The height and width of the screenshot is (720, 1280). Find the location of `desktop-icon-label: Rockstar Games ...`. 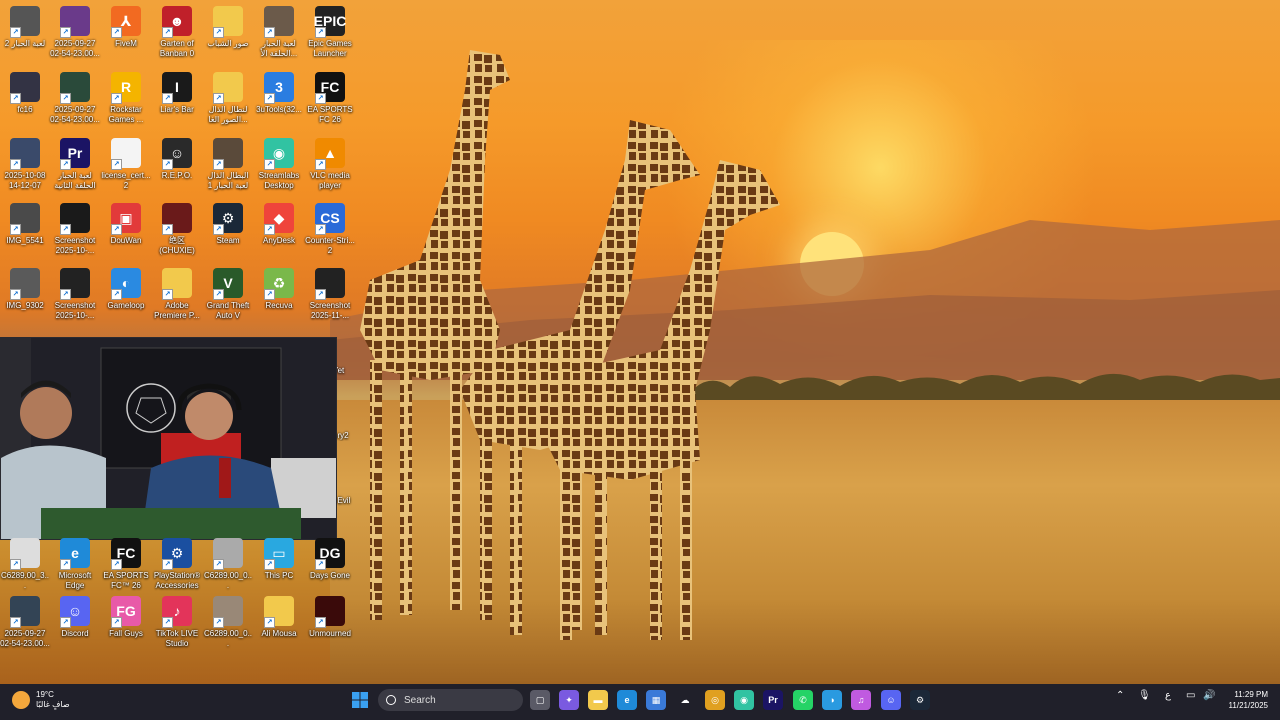

desktop-icon-label: Rockstar Games ... is located at coordinates (126, 114).